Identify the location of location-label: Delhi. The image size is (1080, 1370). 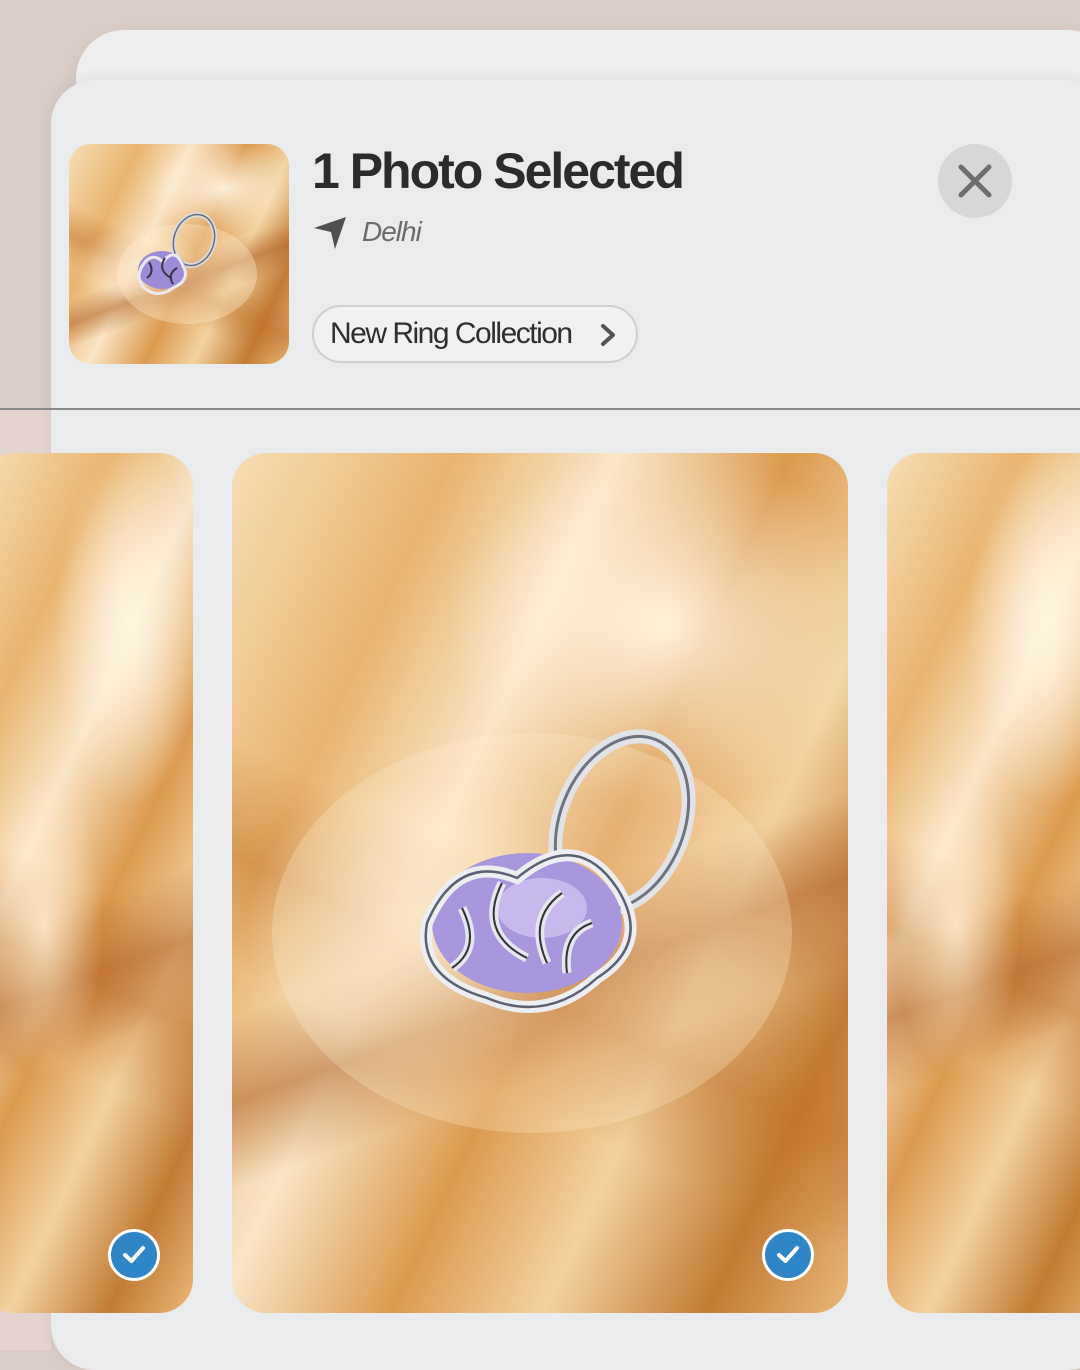
(392, 231).